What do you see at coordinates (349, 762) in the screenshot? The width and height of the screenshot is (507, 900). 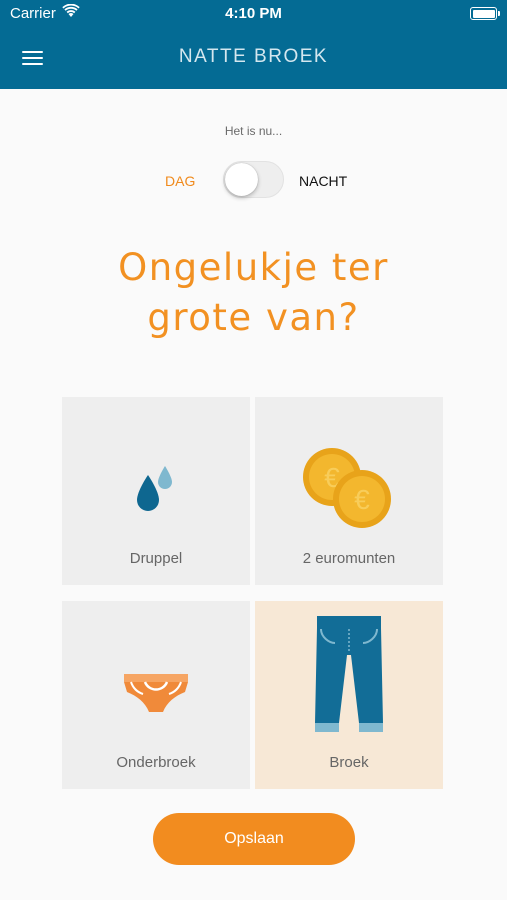 I see `option-label: Broek` at bounding box center [349, 762].